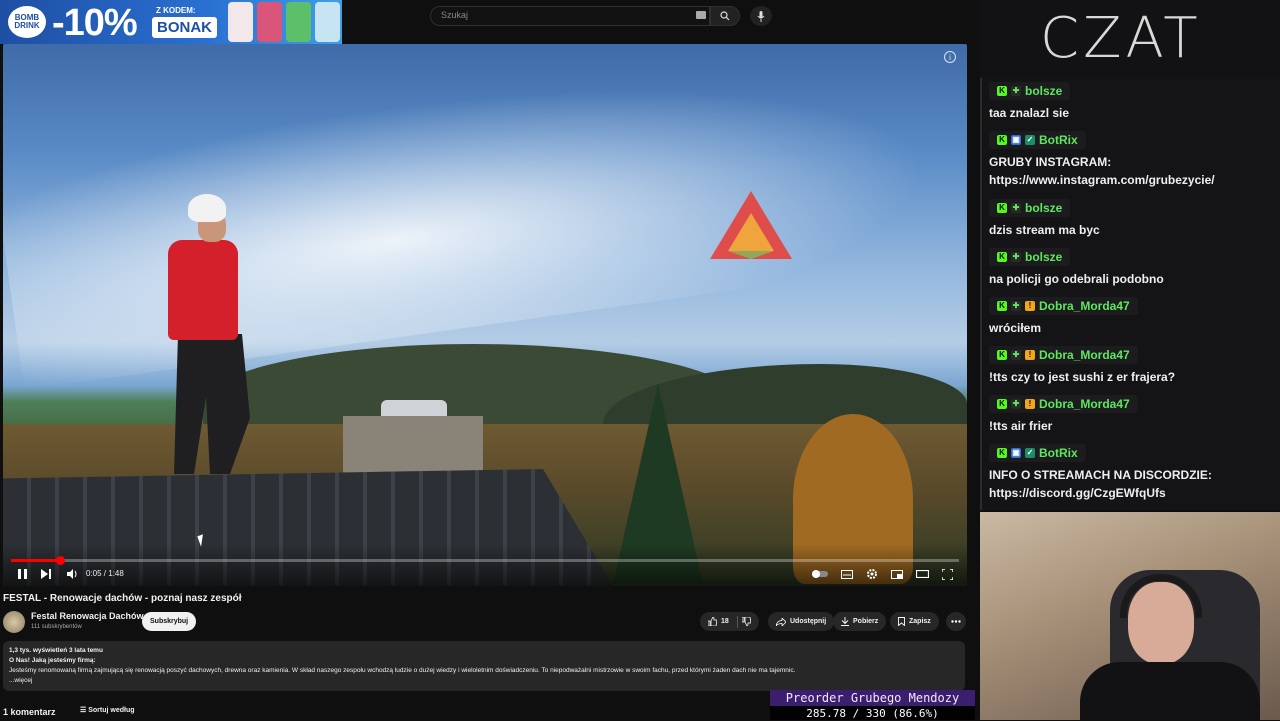 This screenshot has width=1280, height=721. I want to click on volume-icon, so click(71, 574).